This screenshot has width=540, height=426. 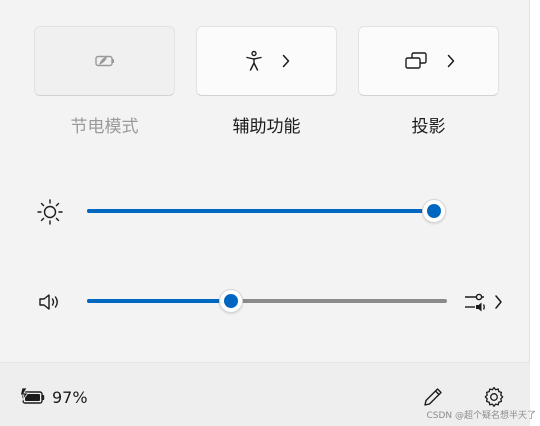 I want to click on brightness-slider, so click(x=266, y=211).